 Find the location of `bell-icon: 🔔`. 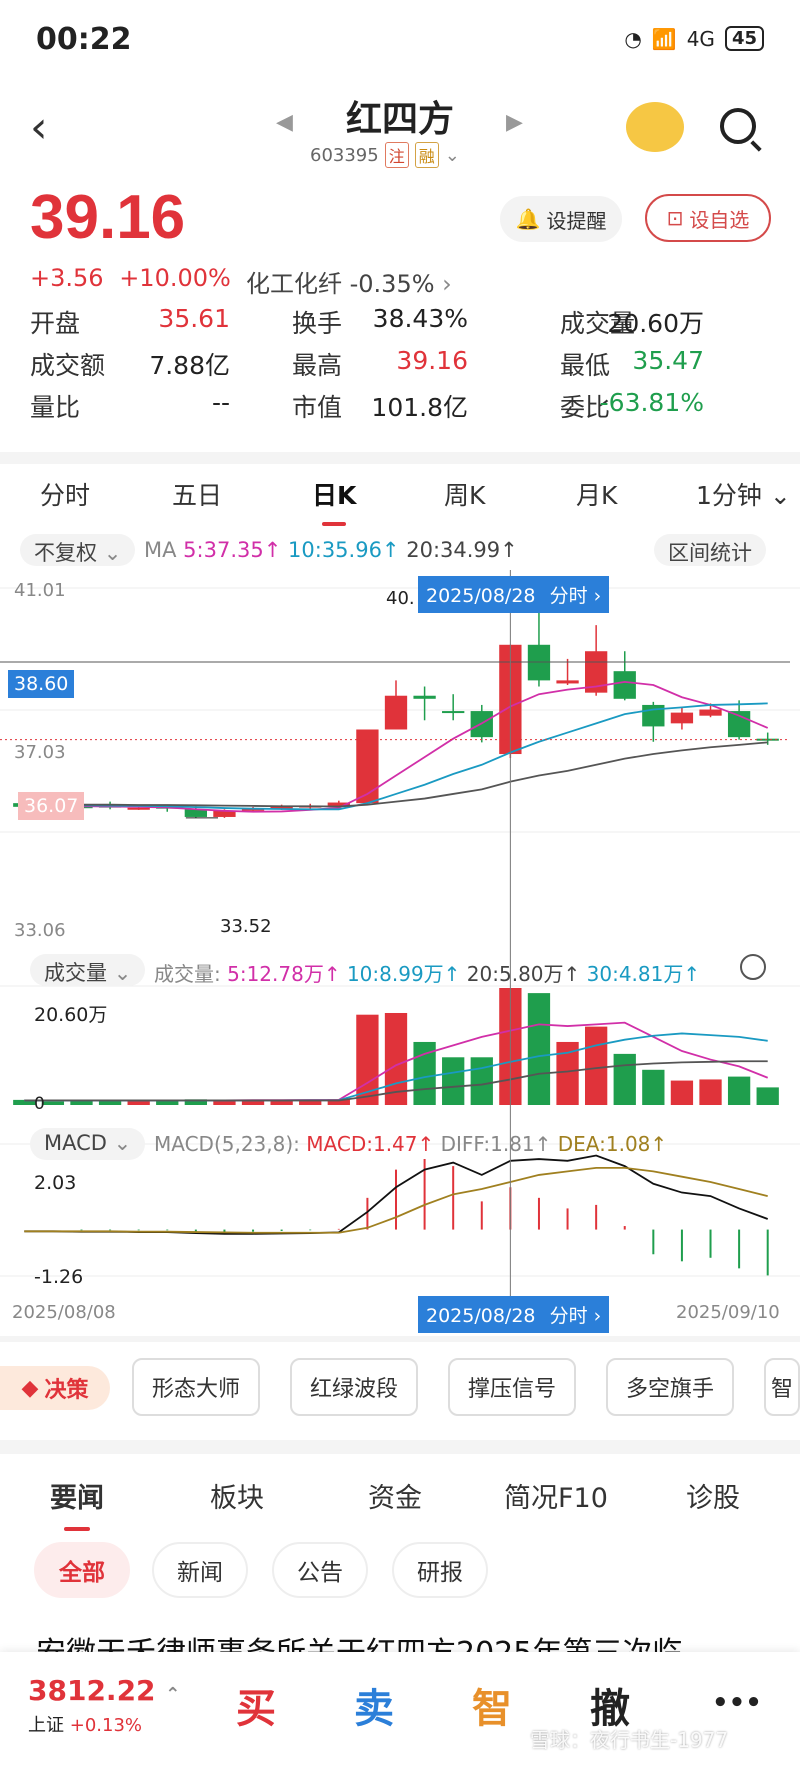

bell-icon: 🔔 is located at coordinates (528, 219).